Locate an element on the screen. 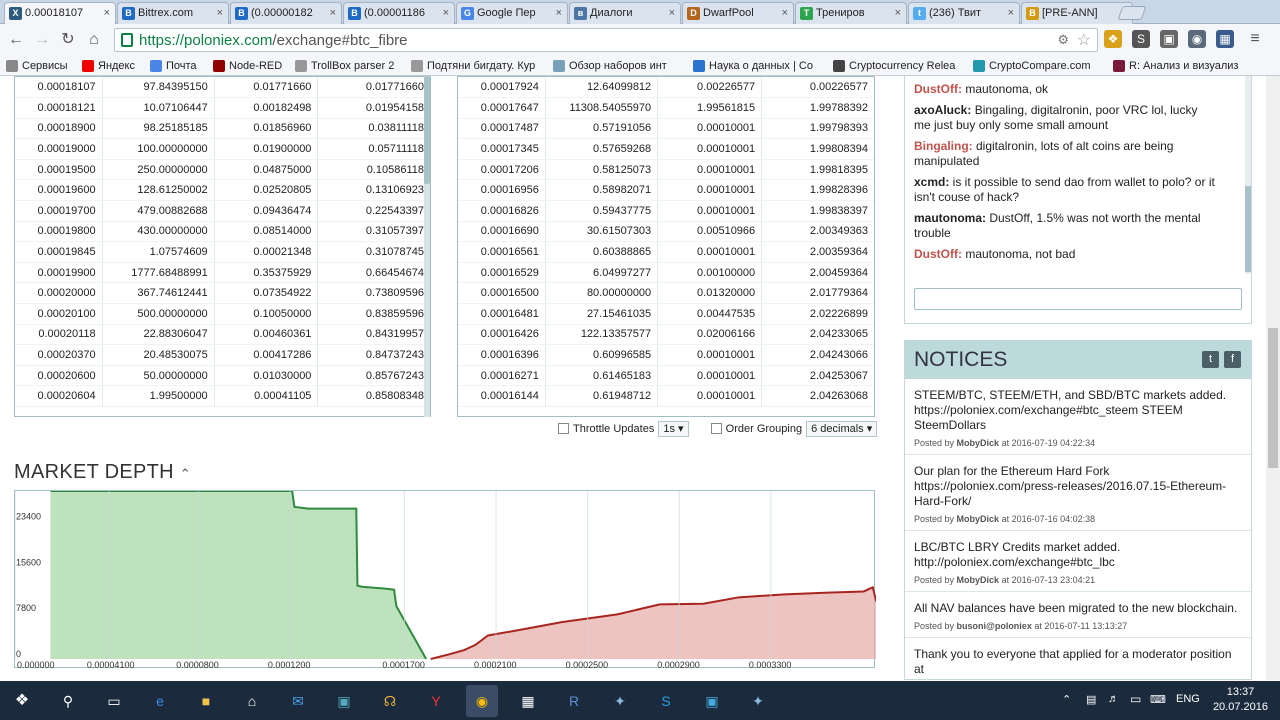 The image size is (1280, 720). bookmark-item: TrollBox parser 2 is located at coordinates (344, 66).